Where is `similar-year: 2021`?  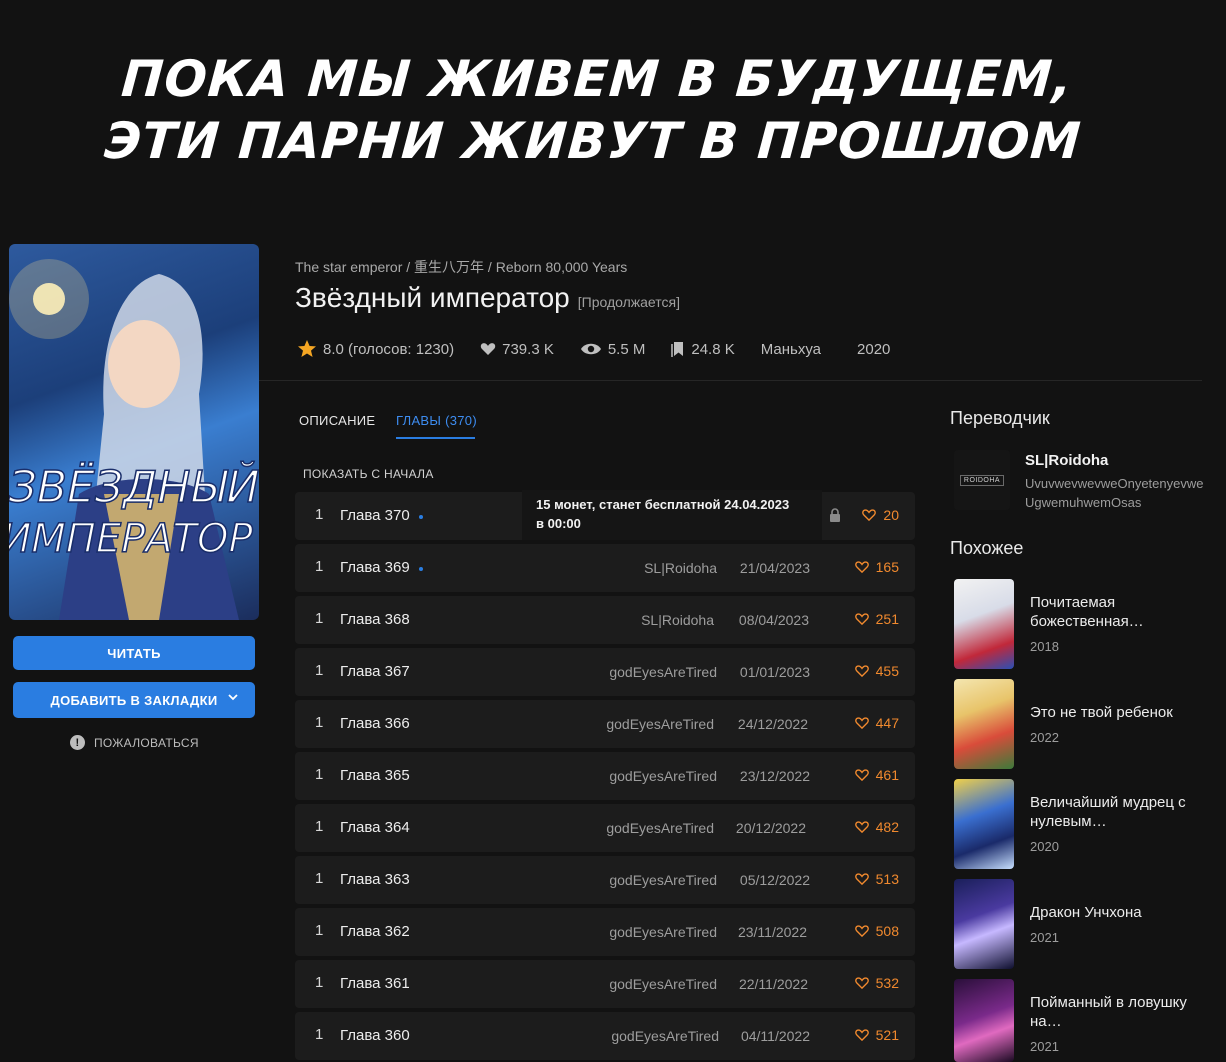
similar-year: 2021 is located at coordinates (1044, 1046).